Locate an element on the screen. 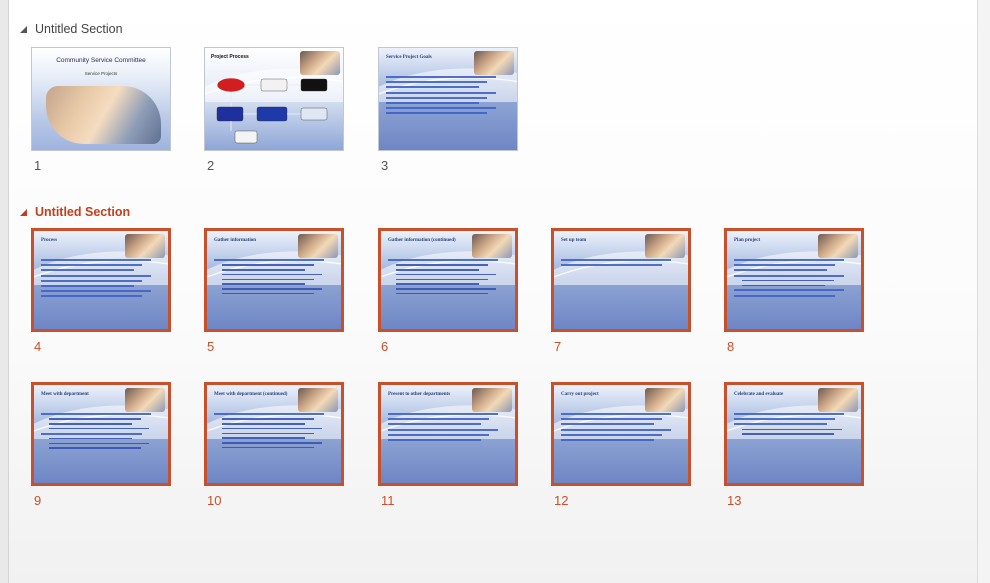  slide-thumbnail-image: Meet with department (continued) is located at coordinates (274, 434).